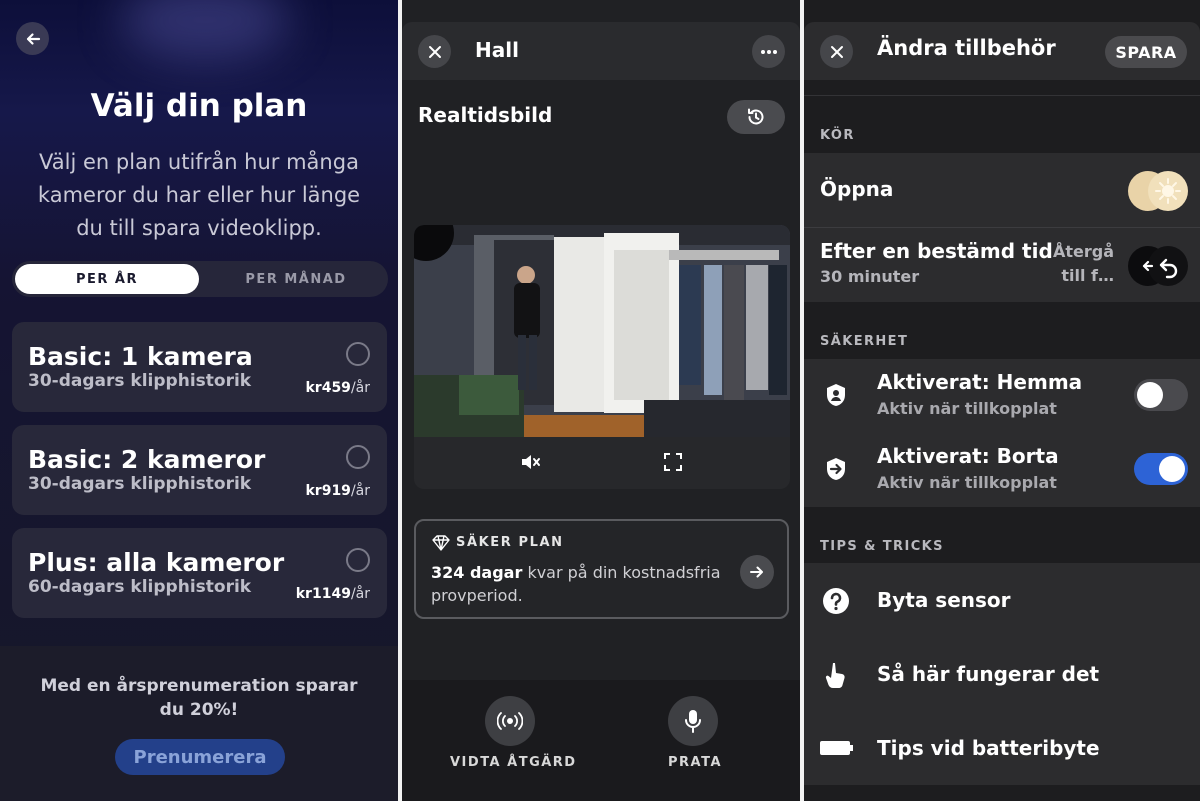  I want to click on camera-video-feed, so click(602, 331).